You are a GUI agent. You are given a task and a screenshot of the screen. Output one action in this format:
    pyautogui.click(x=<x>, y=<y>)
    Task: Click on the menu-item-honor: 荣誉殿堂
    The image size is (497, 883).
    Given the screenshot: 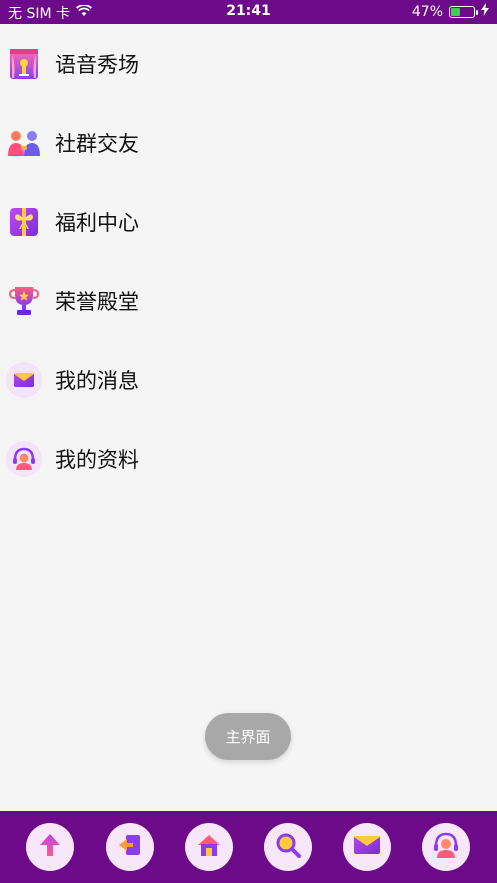 What is the action you would take?
    pyautogui.click(x=248, y=300)
    